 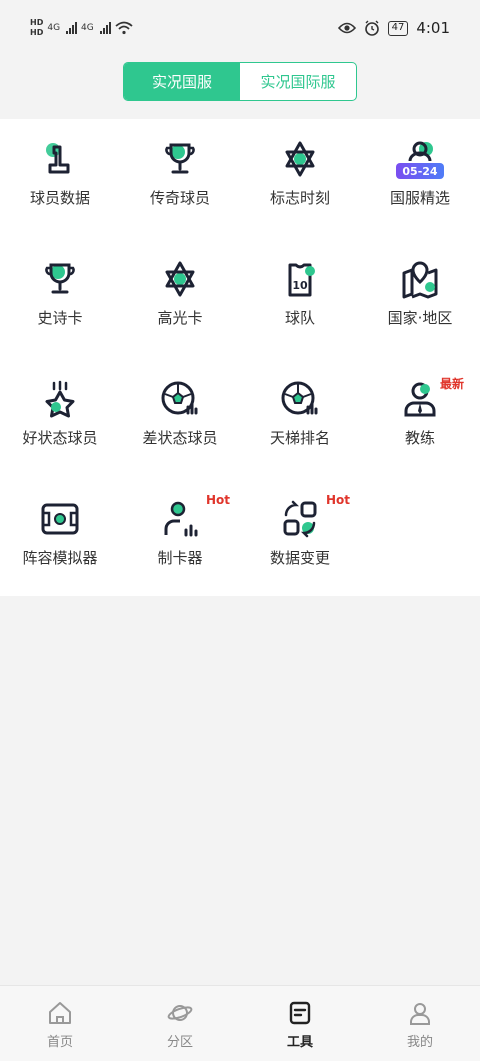 What do you see at coordinates (180, 318) in the screenshot?
I see `tool-label: 高光卡` at bounding box center [180, 318].